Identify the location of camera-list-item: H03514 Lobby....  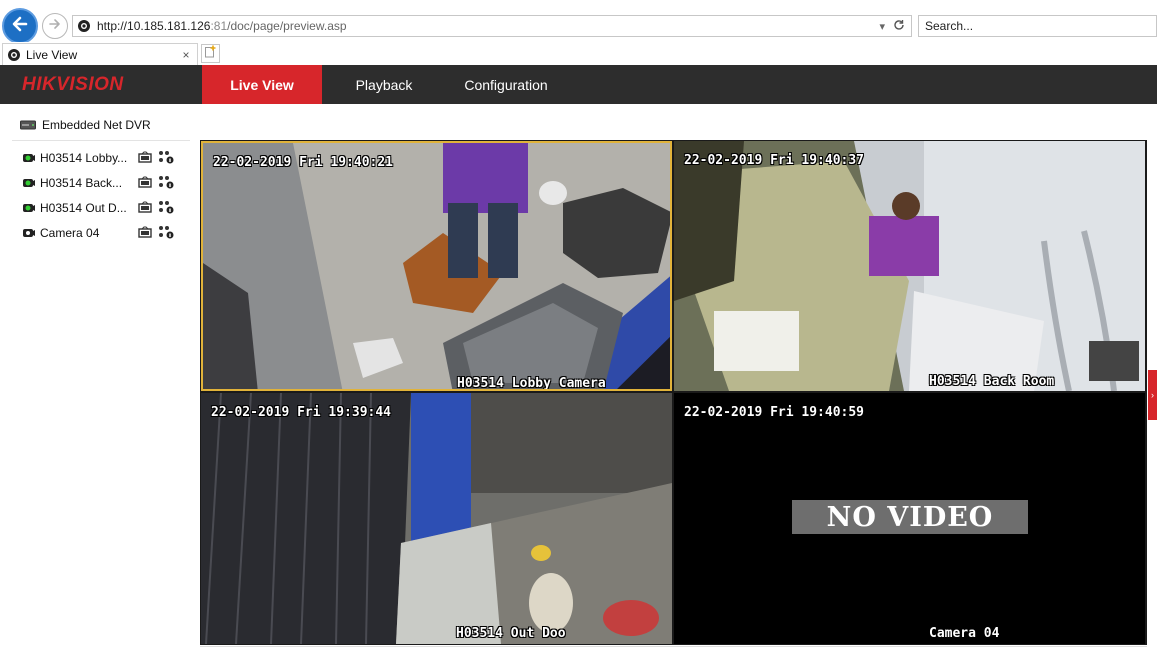
(102, 158).